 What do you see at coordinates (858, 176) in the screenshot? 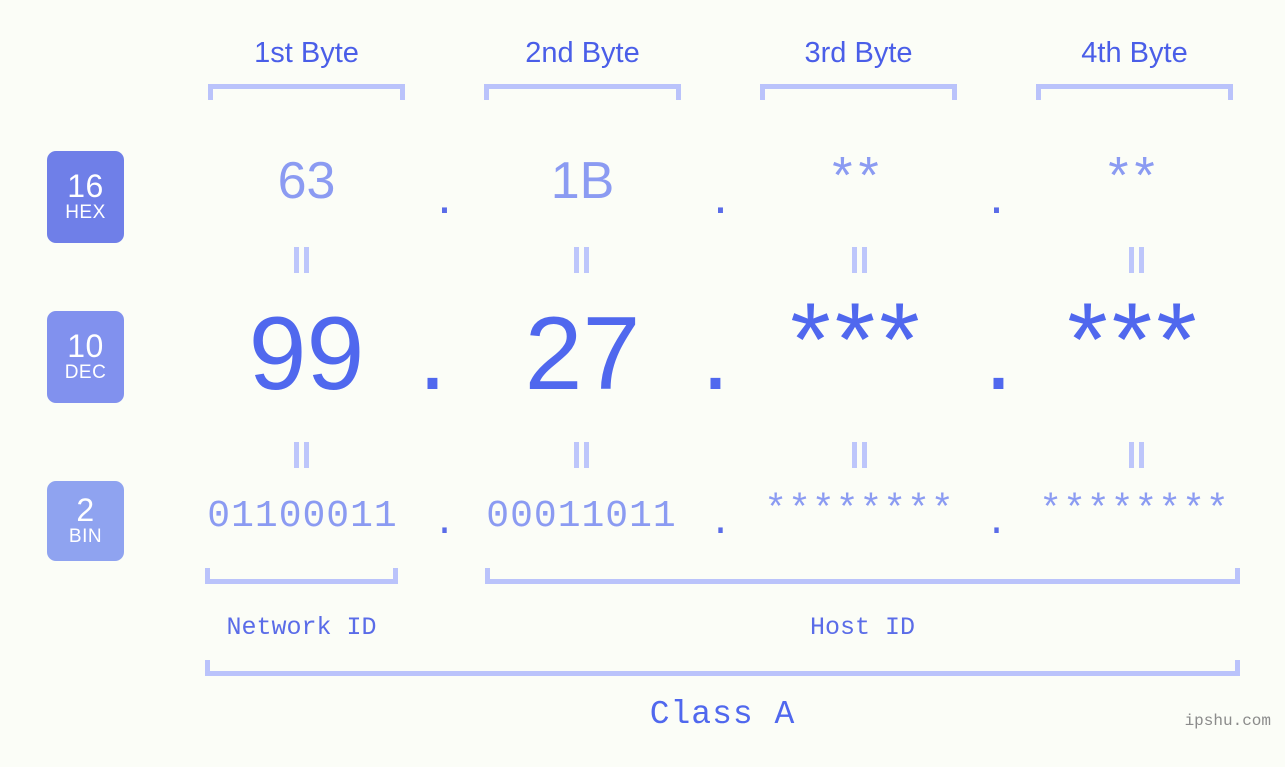
I see `hex-byte-3-value: **` at bounding box center [858, 176].